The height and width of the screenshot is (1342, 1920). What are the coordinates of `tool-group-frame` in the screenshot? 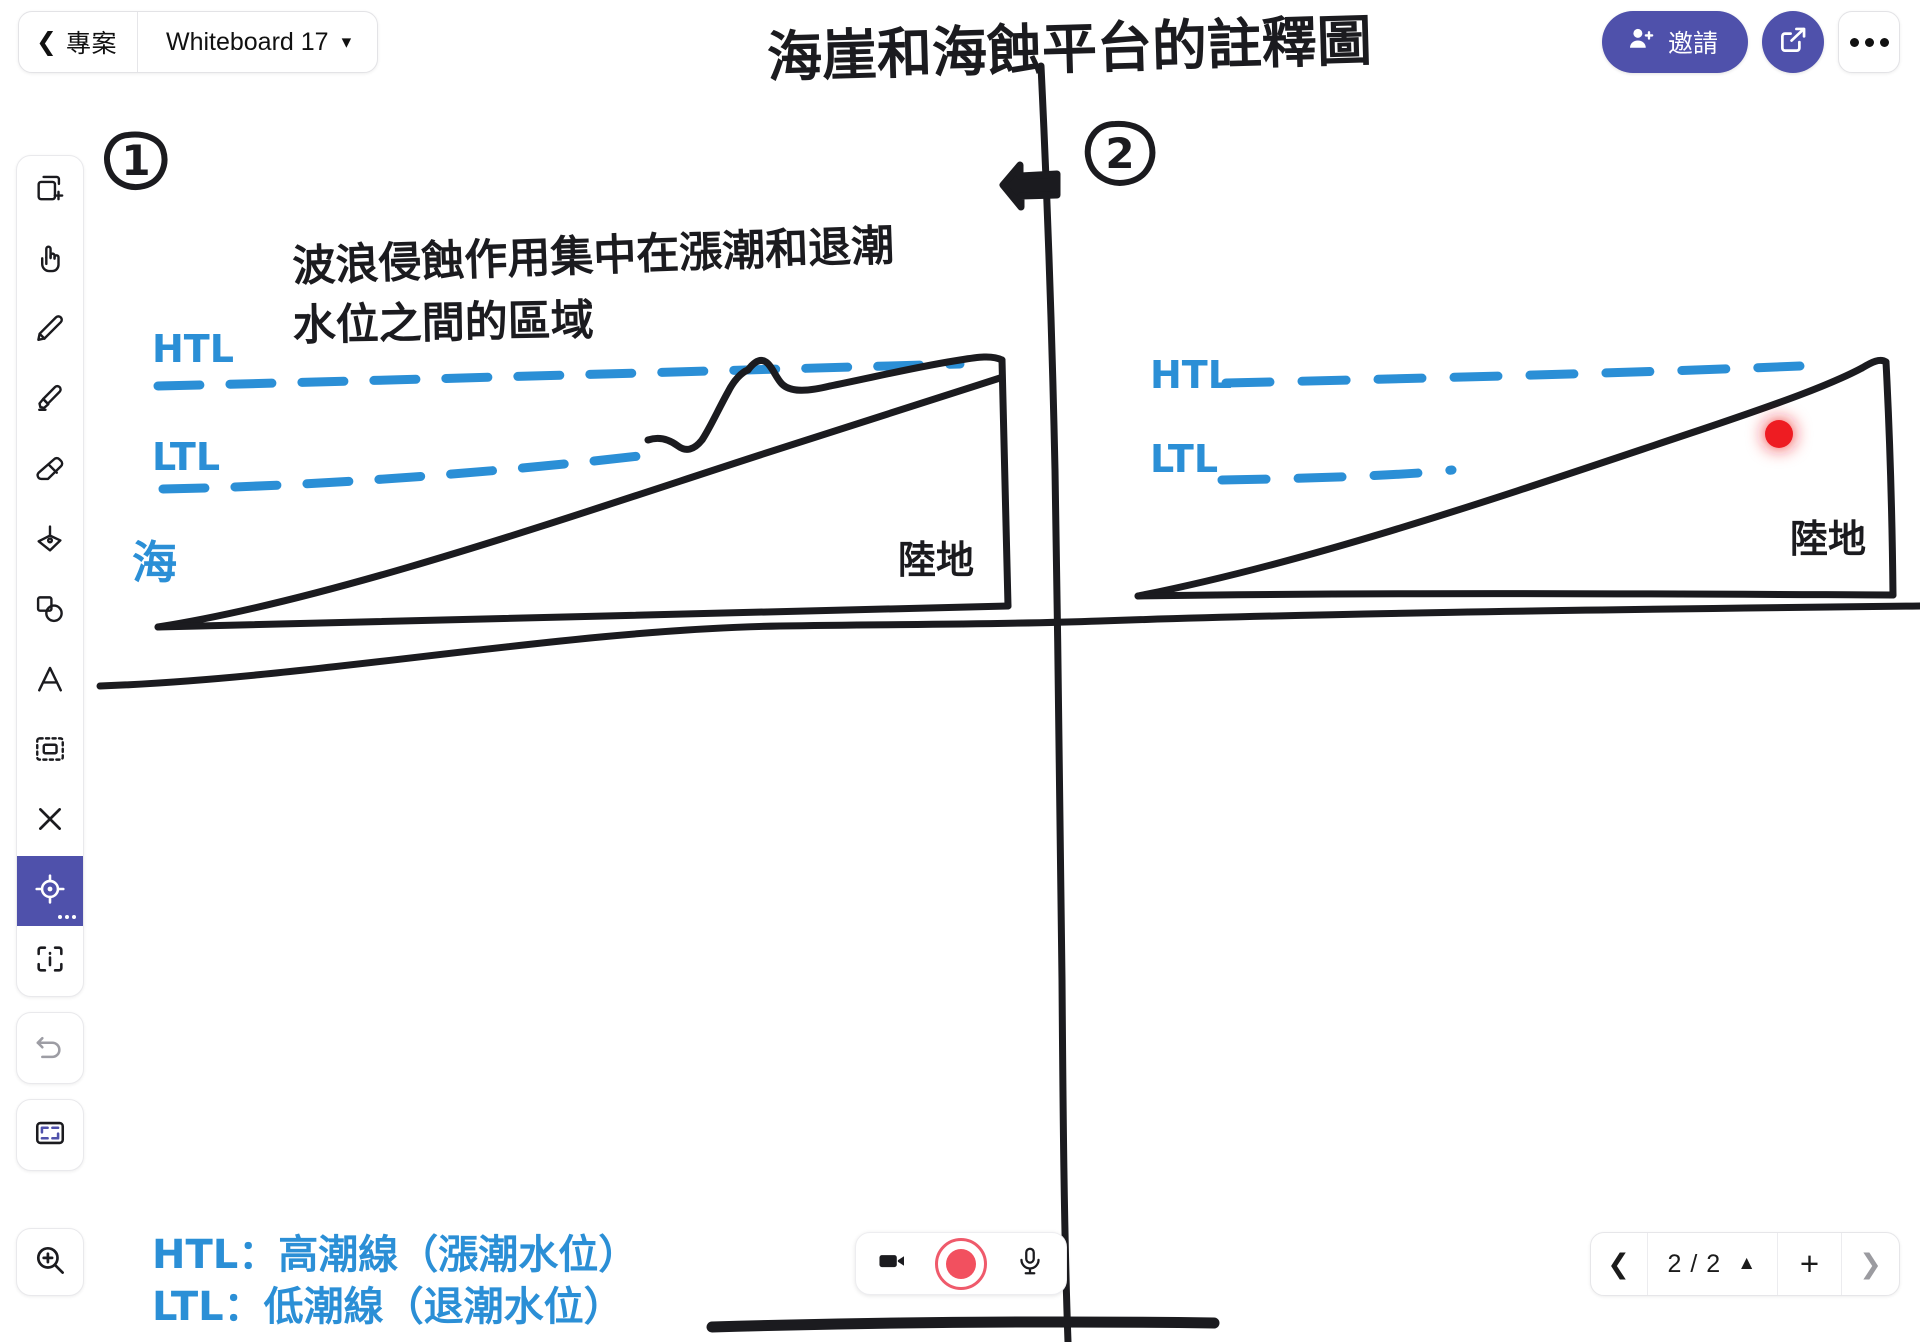 It's located at (50, 1135).